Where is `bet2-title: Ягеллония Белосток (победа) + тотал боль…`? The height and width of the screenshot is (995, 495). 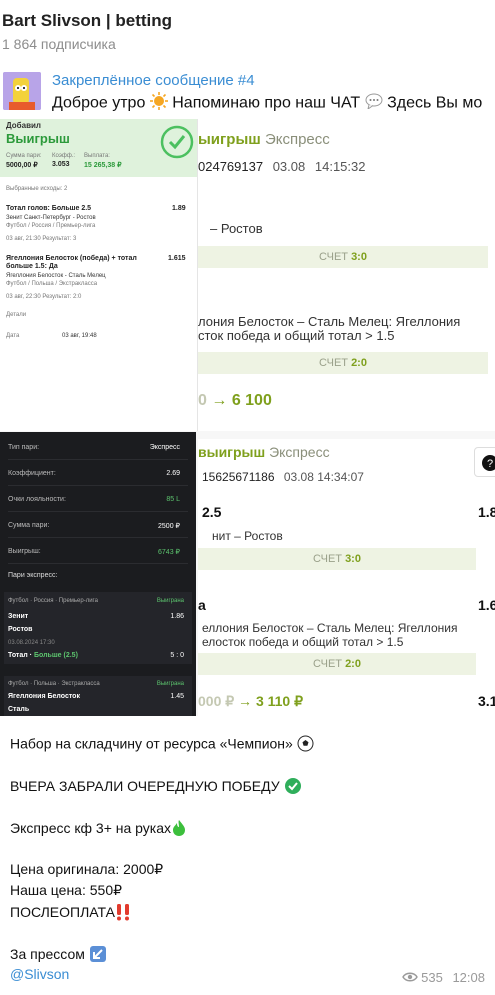
bet2-title: Ягеллония Белосток (победа) + тотал боль… is located at coordinates (71, 262).